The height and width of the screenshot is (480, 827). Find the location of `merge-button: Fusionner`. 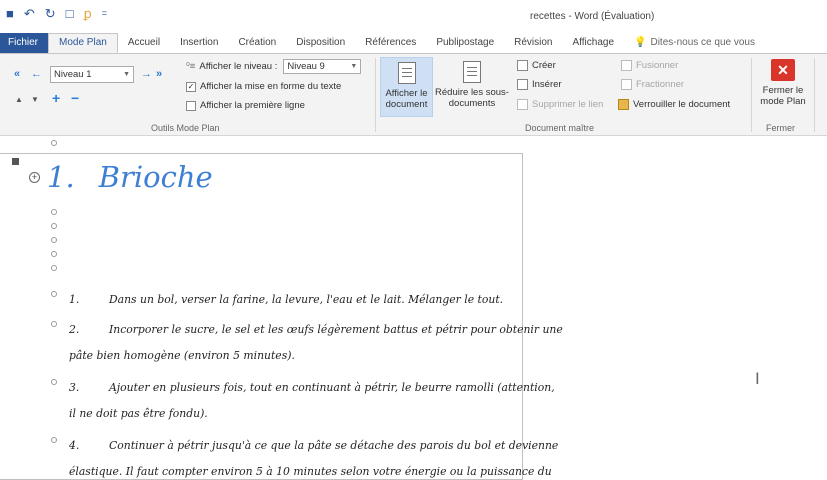

merge-button: Fusionner is located at coordinates (649, 65).